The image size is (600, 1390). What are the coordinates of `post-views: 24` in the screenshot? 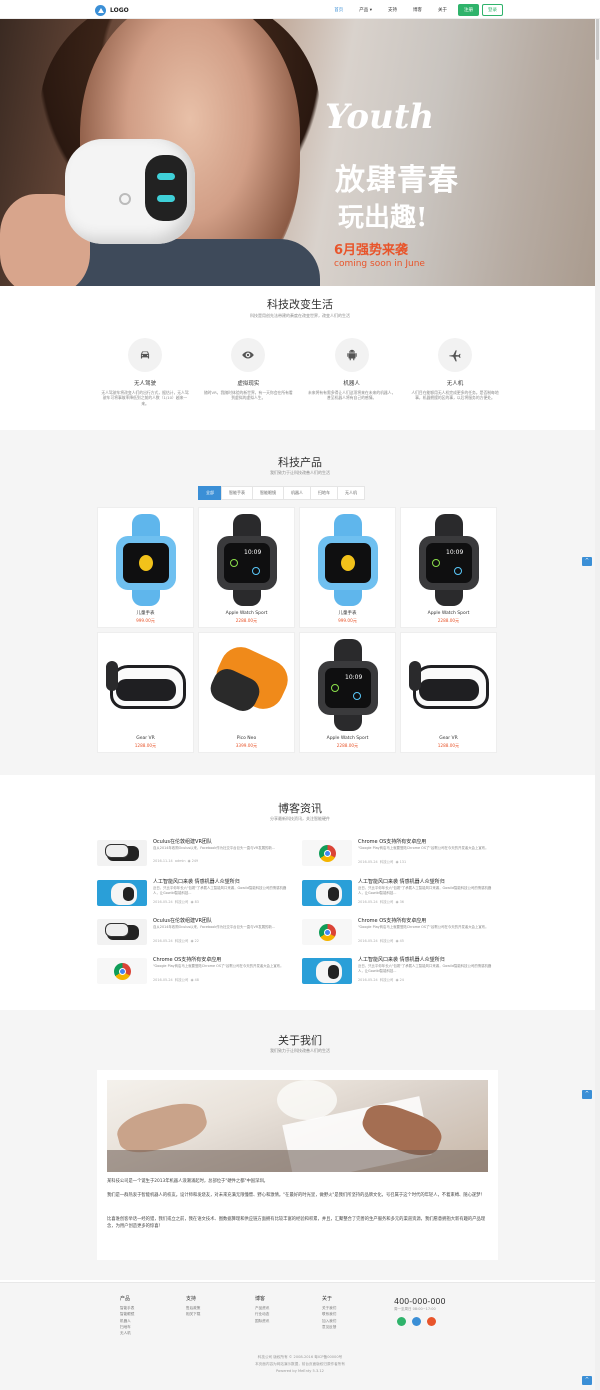 It's located at (401, 980).